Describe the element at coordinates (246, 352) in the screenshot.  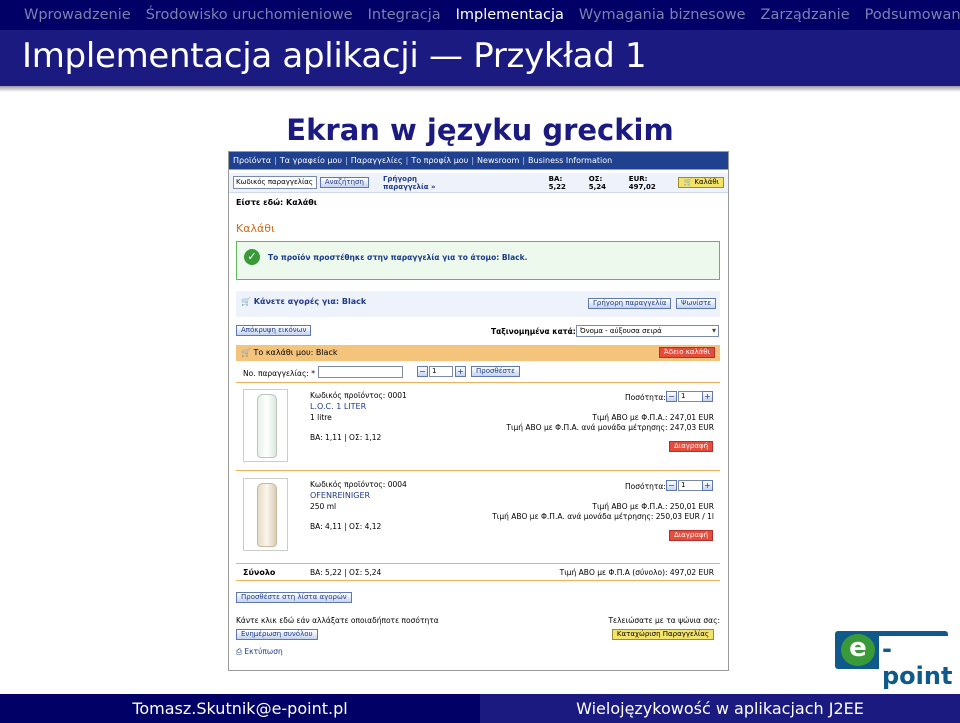
I see `cart-head-icon: 🛒` at that location.